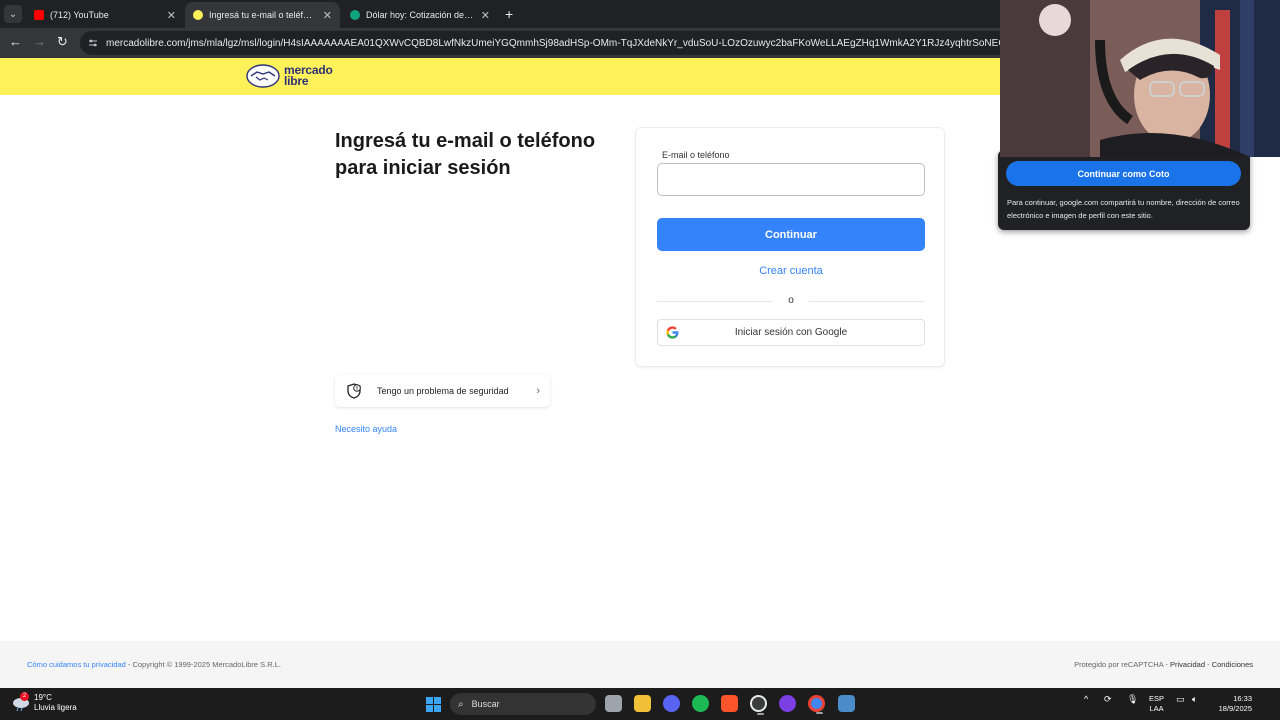  Describe the element at coordinates (485, 704) in the screenshot. I see `search-label: Buscar` at that location.